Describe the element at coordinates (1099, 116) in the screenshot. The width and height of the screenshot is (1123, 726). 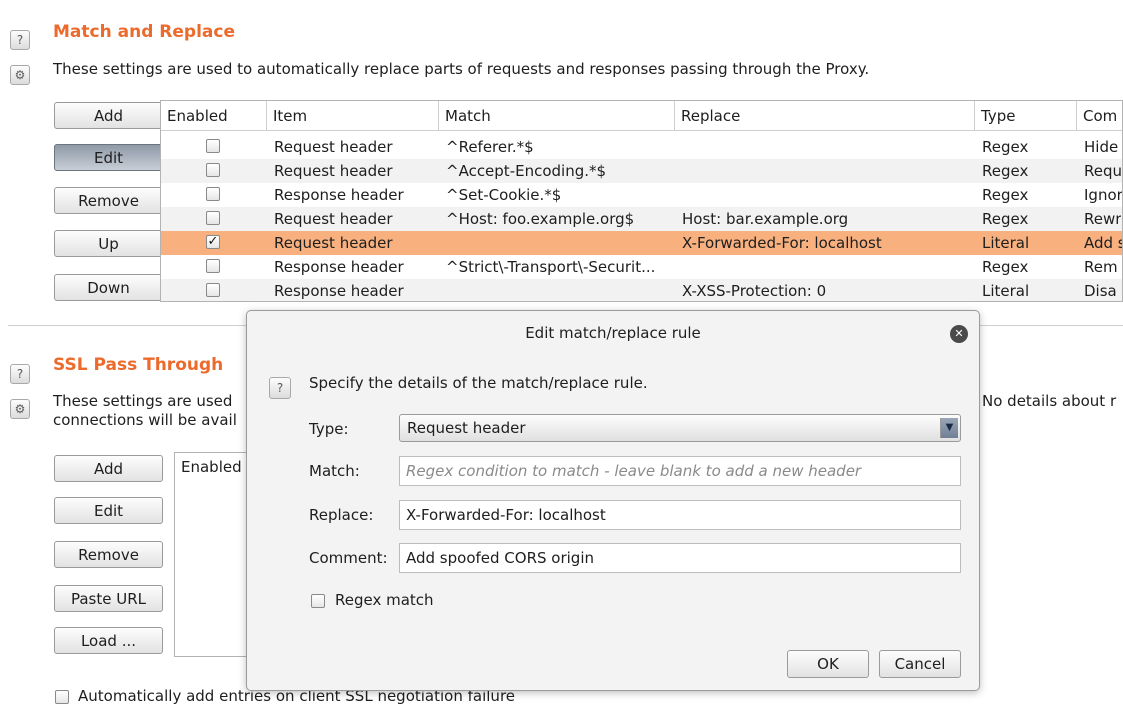
I see `column-header-comment: Com` at that location.